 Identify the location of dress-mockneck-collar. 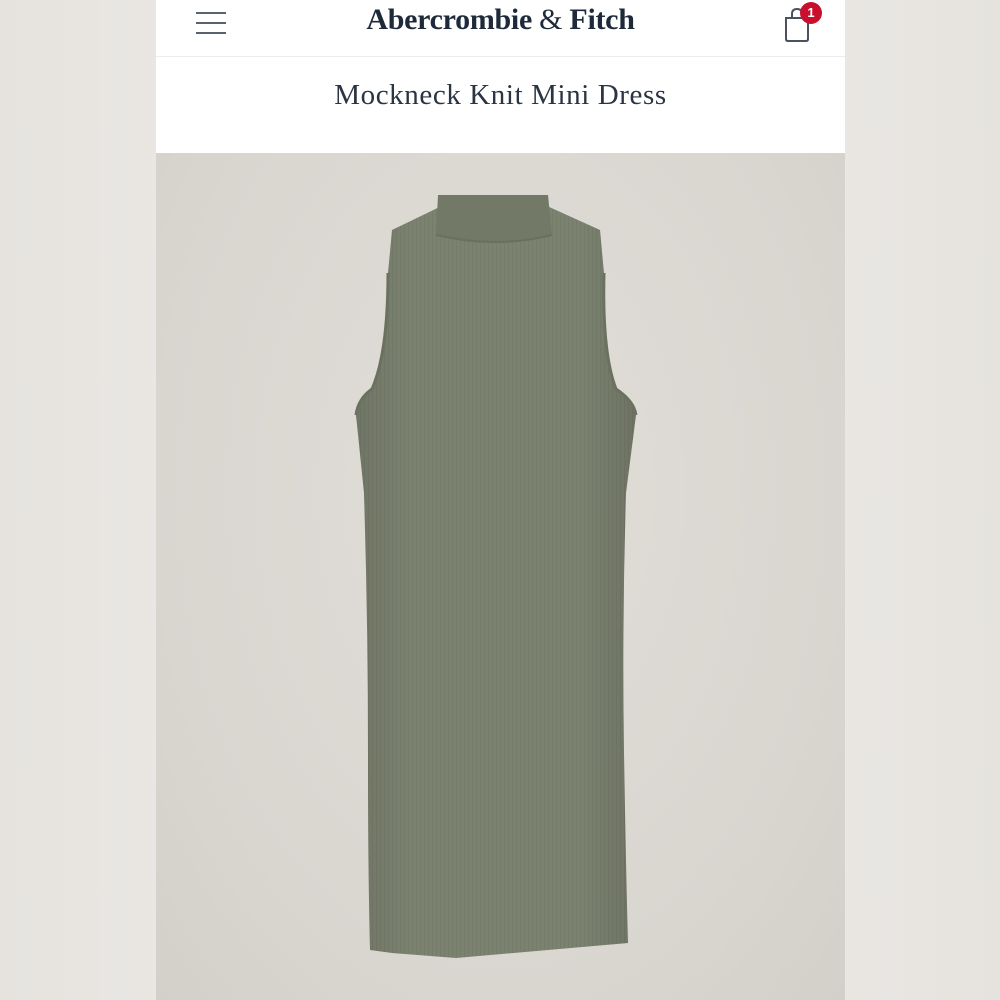
(494, 218).